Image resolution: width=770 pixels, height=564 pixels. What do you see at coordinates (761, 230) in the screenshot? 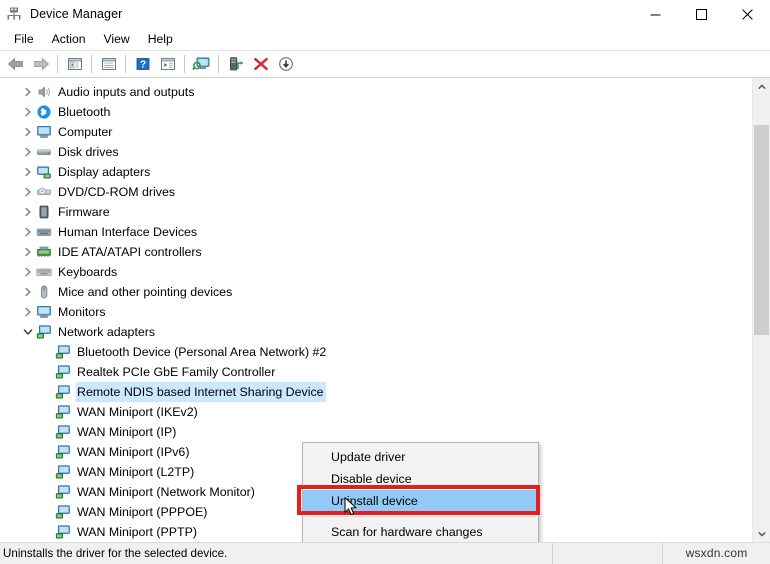
I see `scrollbar-thumb` at bounding box center [761, 230].